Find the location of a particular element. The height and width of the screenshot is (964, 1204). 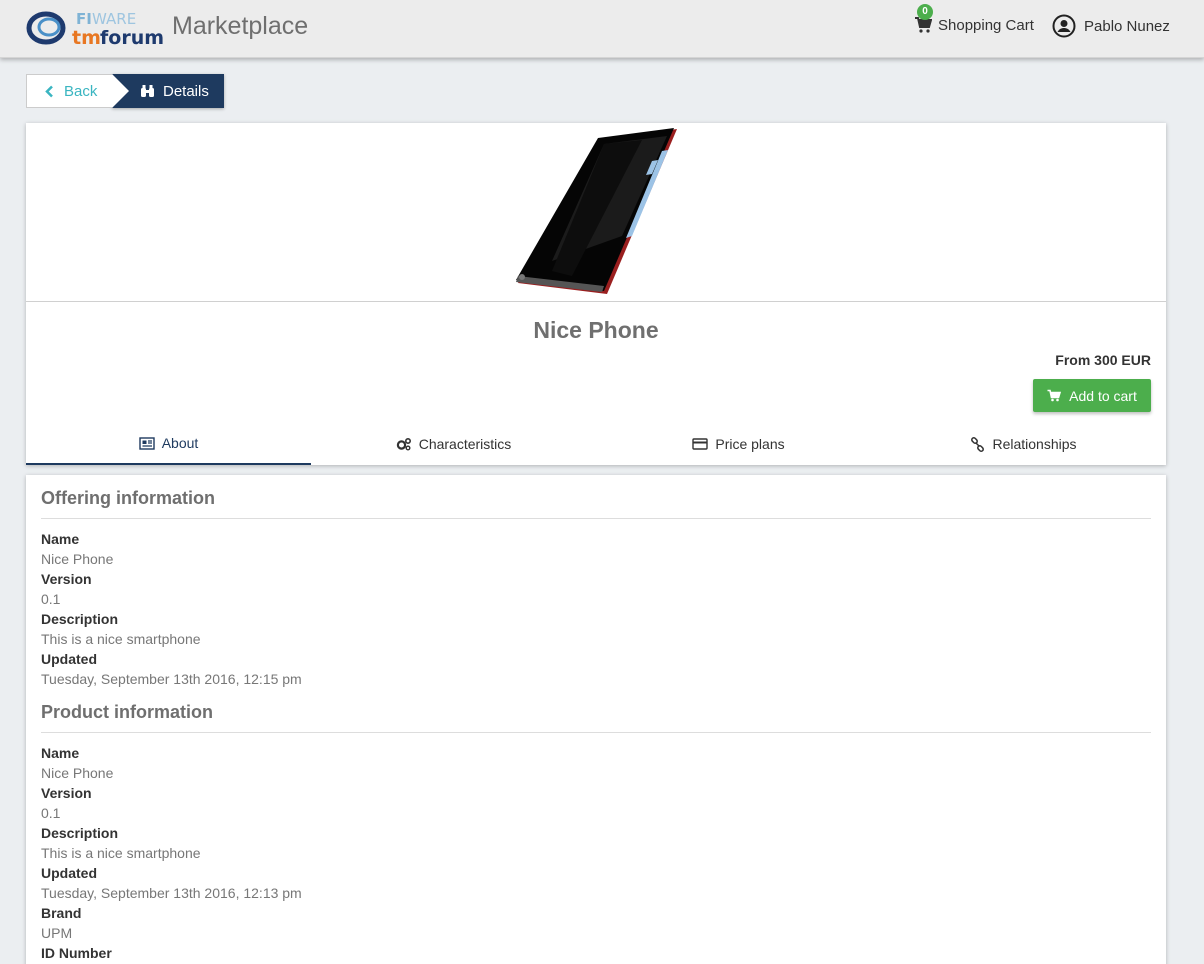

offering-image is located at coordinates (596, 211).